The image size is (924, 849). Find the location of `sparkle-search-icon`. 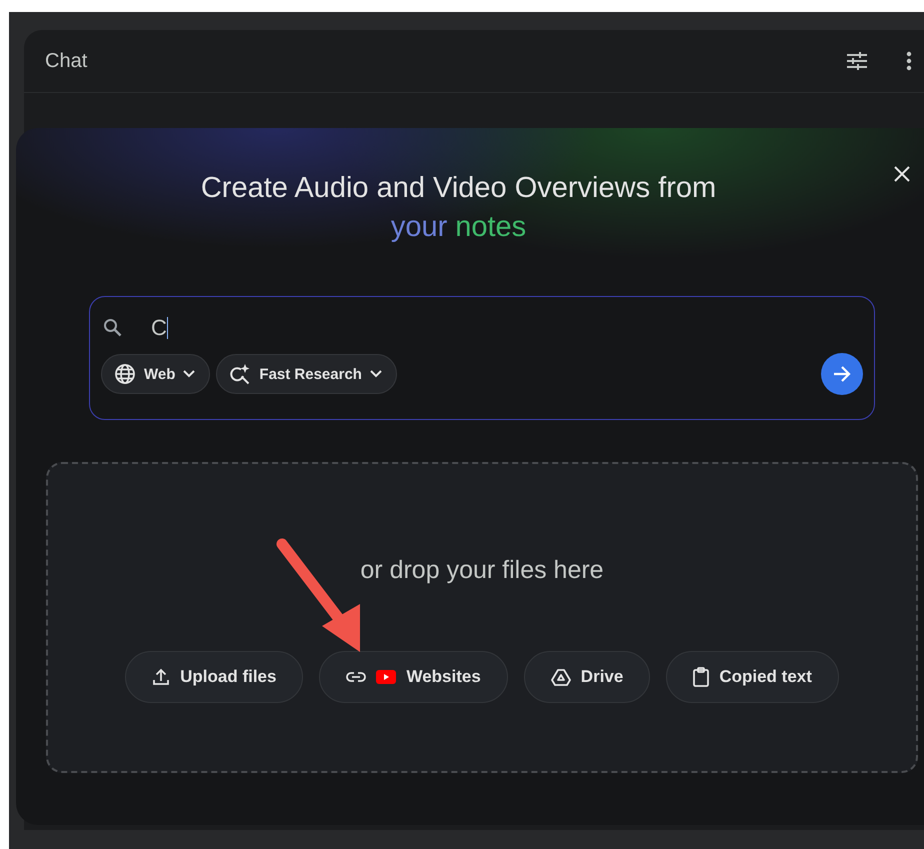

sparkle-search-icon is located at coordinates (240, 374).